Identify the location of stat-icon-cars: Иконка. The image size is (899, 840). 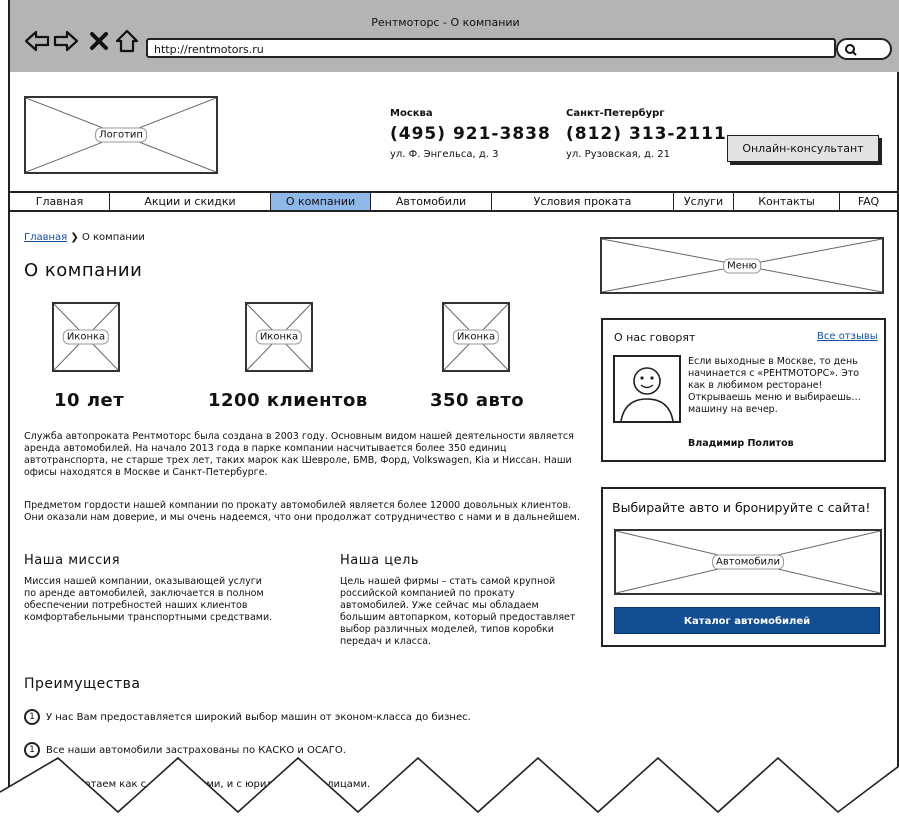
(476, 337).